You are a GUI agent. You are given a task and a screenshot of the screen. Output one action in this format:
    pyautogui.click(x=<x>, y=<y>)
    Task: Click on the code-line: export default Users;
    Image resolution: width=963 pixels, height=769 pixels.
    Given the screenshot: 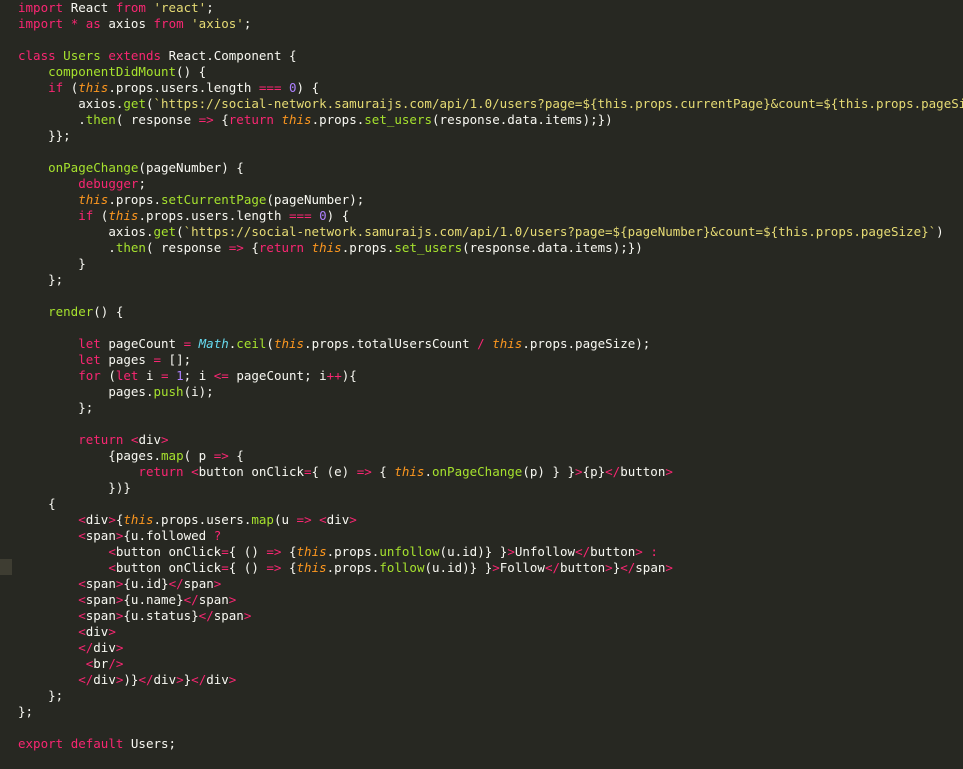 What is the action you would take?
    pyautogui.click(x=481, y=744)
    